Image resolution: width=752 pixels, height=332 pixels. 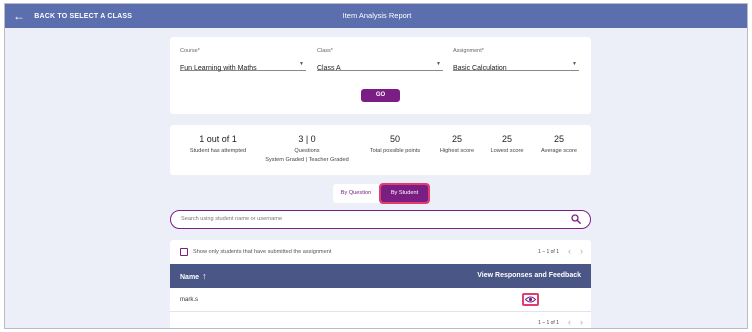 I want to click on class-select: Class* Class A ▼, so click(x=380, y=60).